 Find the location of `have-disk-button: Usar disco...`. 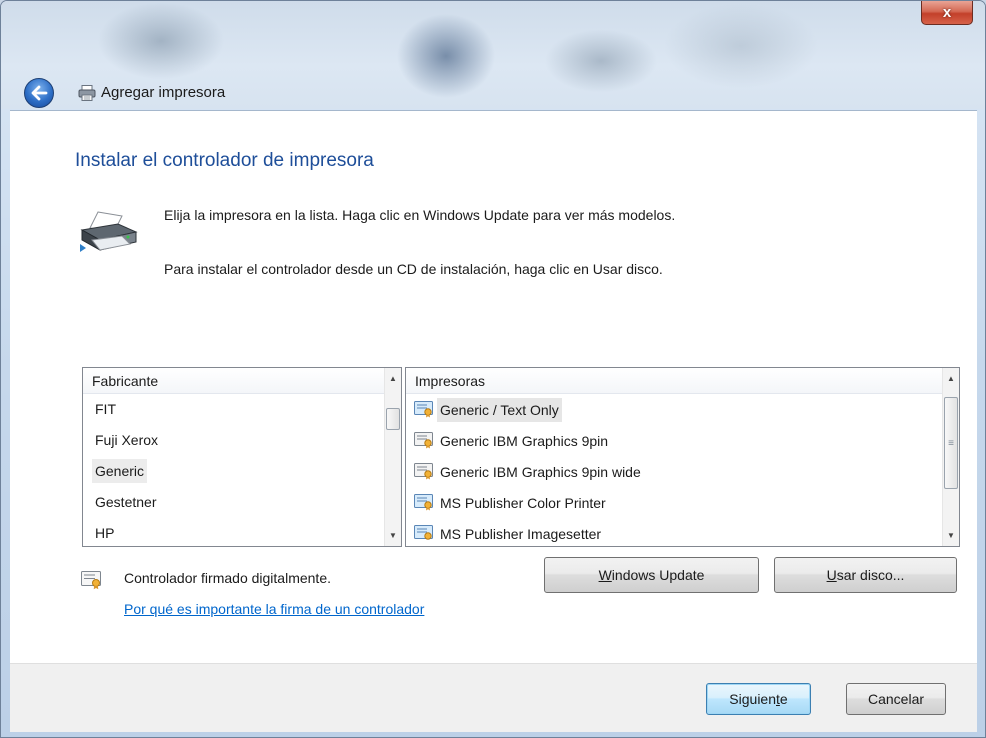

have-disk-button: Usar disco... is located at coordinates (865, 575).